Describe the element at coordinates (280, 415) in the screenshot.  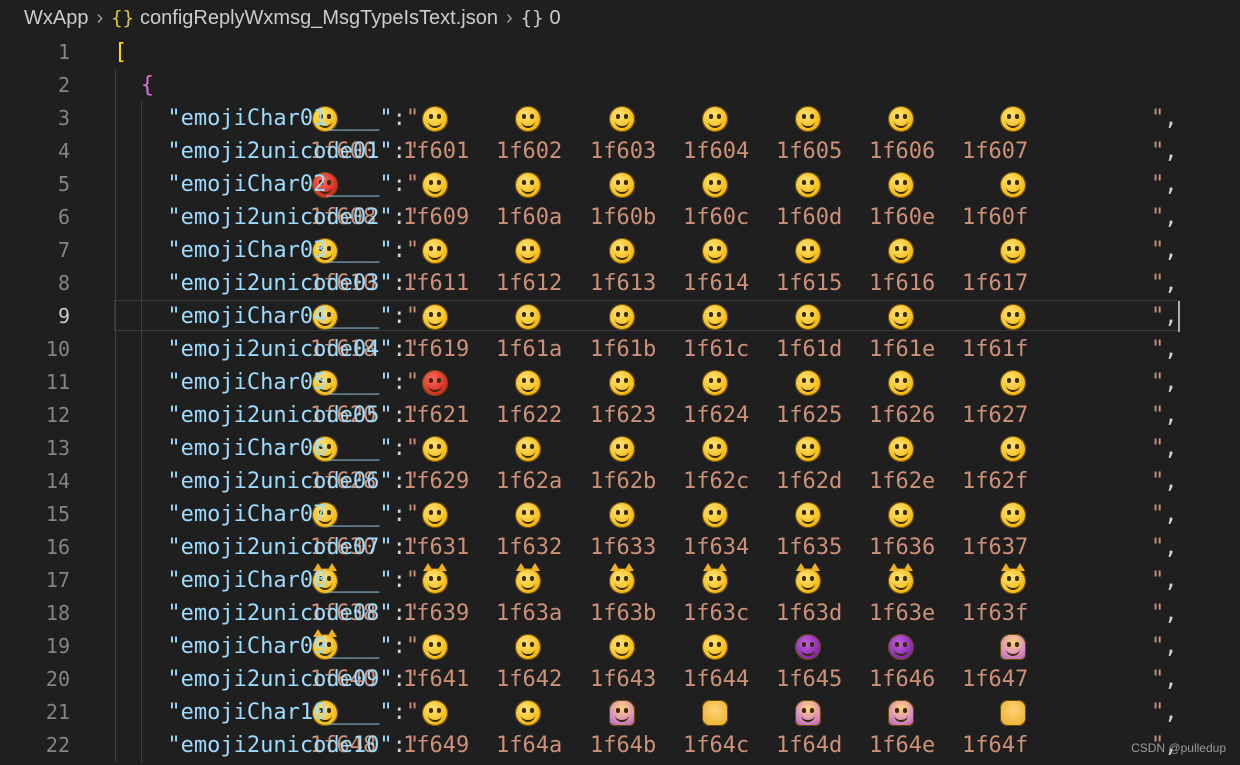
I see `json-key: "emoji2unicode05"` at that location.